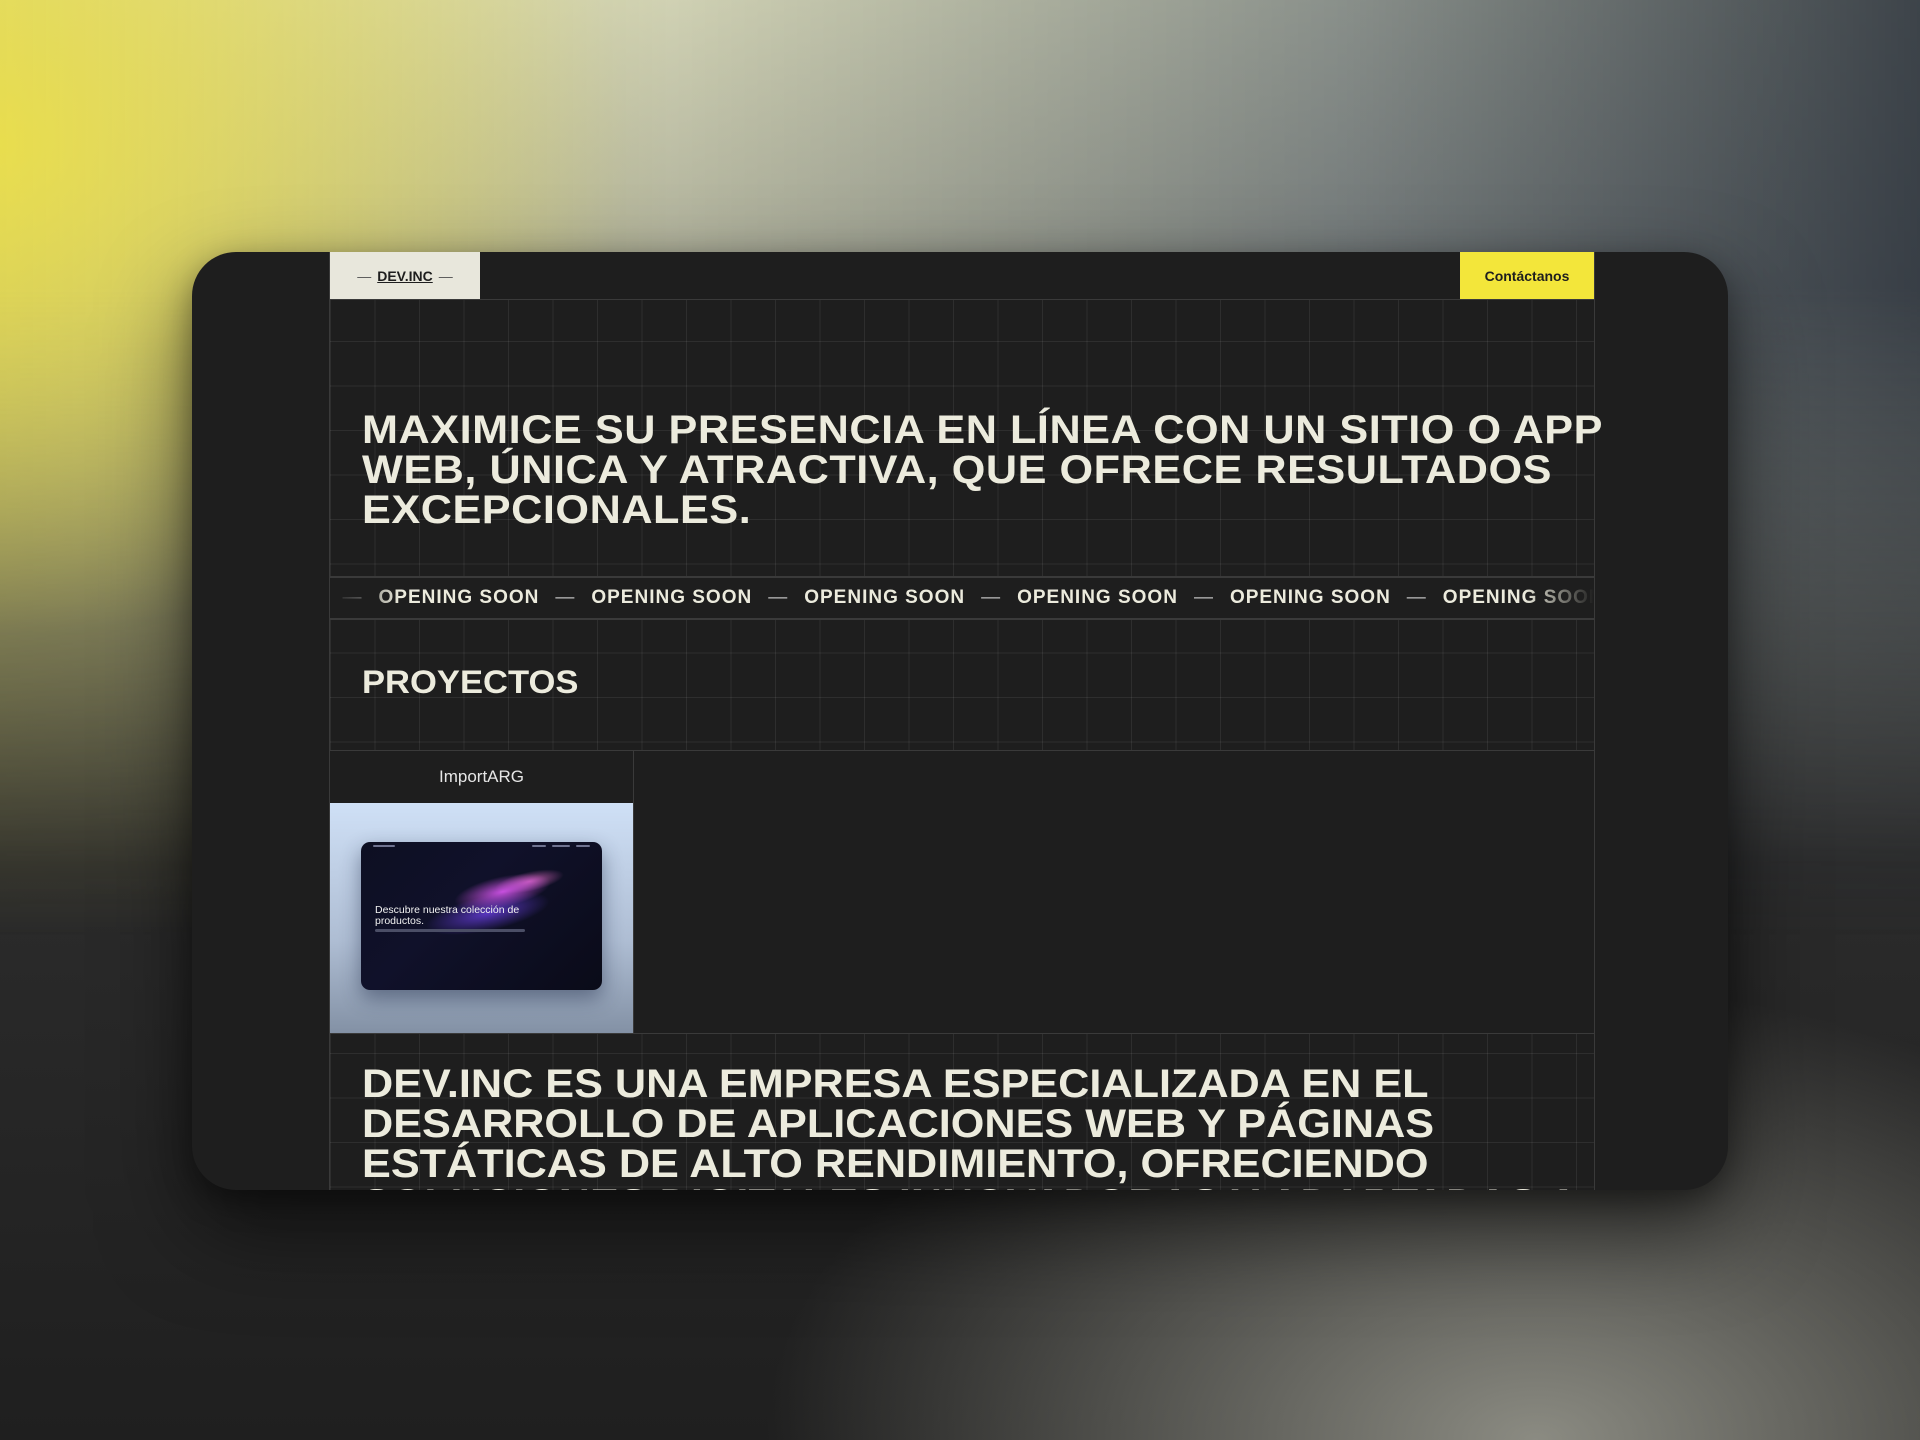 Image resolution: width=1920 pixels, height=1440 pixels. Describe the element at coordinates (470, 682) in the screenshot. I see `projects-title: PROYECTOS` at that location.